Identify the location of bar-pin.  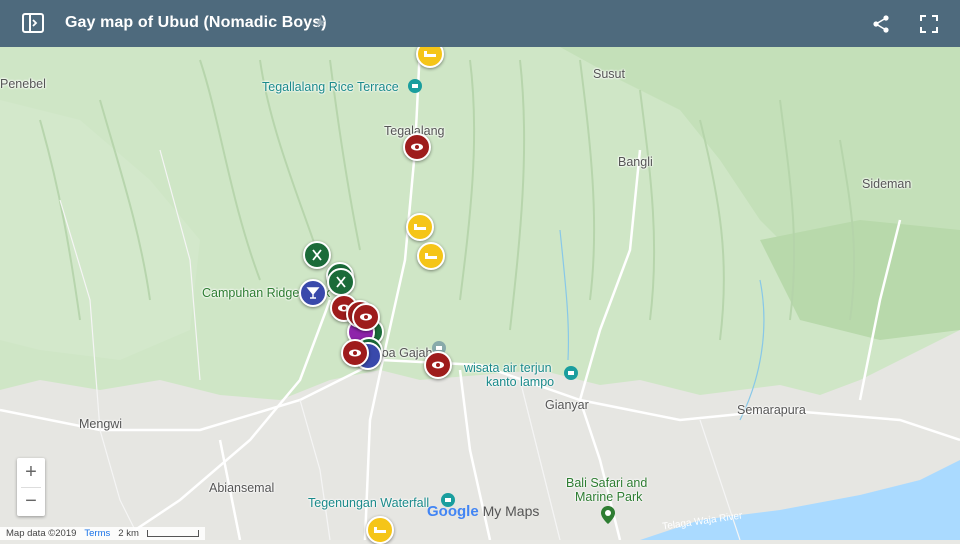
(313, 293).